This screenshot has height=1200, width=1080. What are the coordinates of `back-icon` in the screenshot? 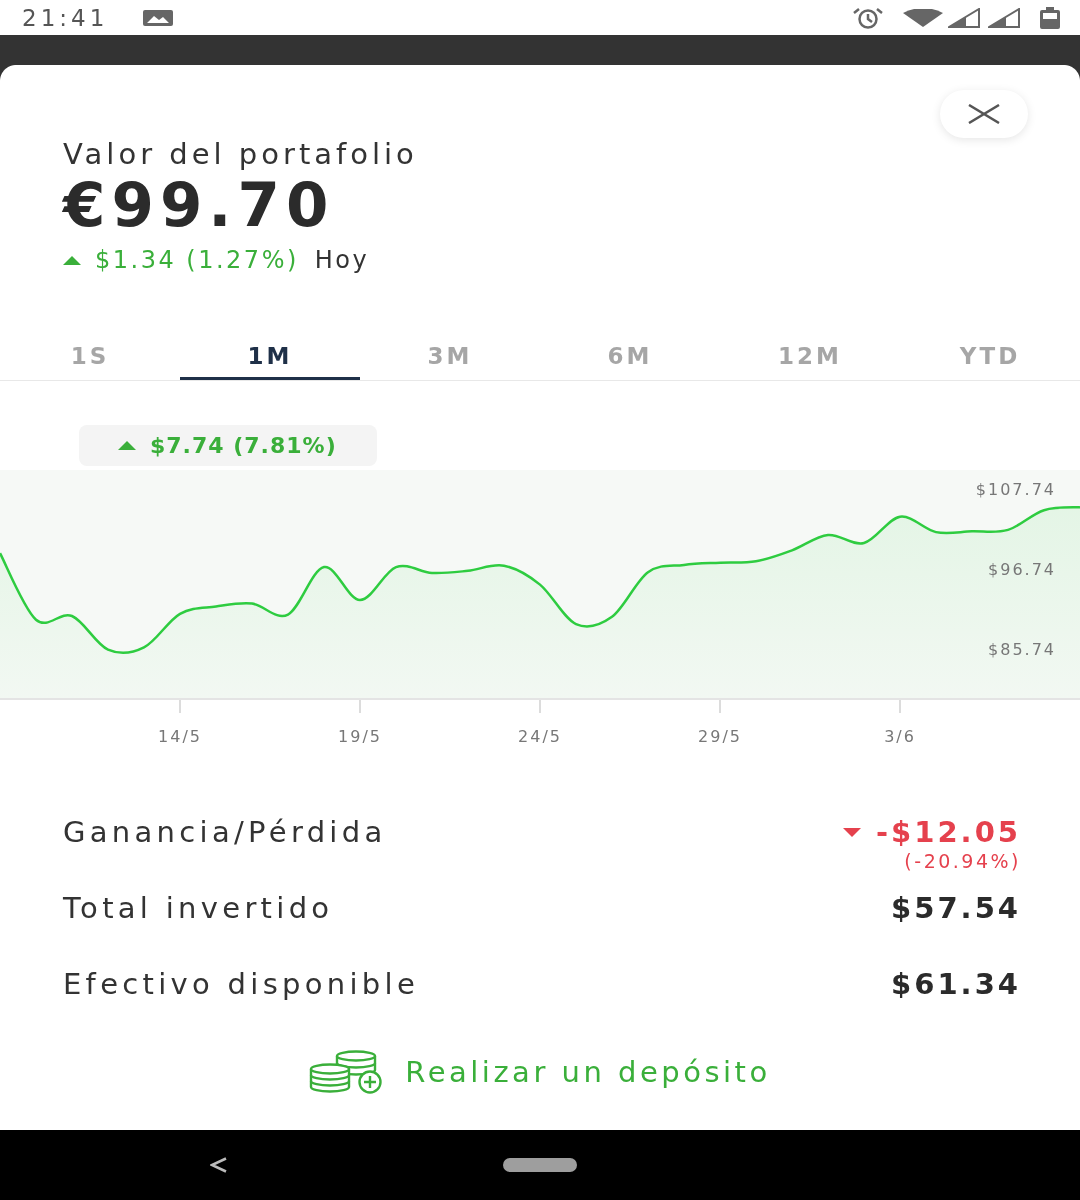 It's located at (219, 1165).